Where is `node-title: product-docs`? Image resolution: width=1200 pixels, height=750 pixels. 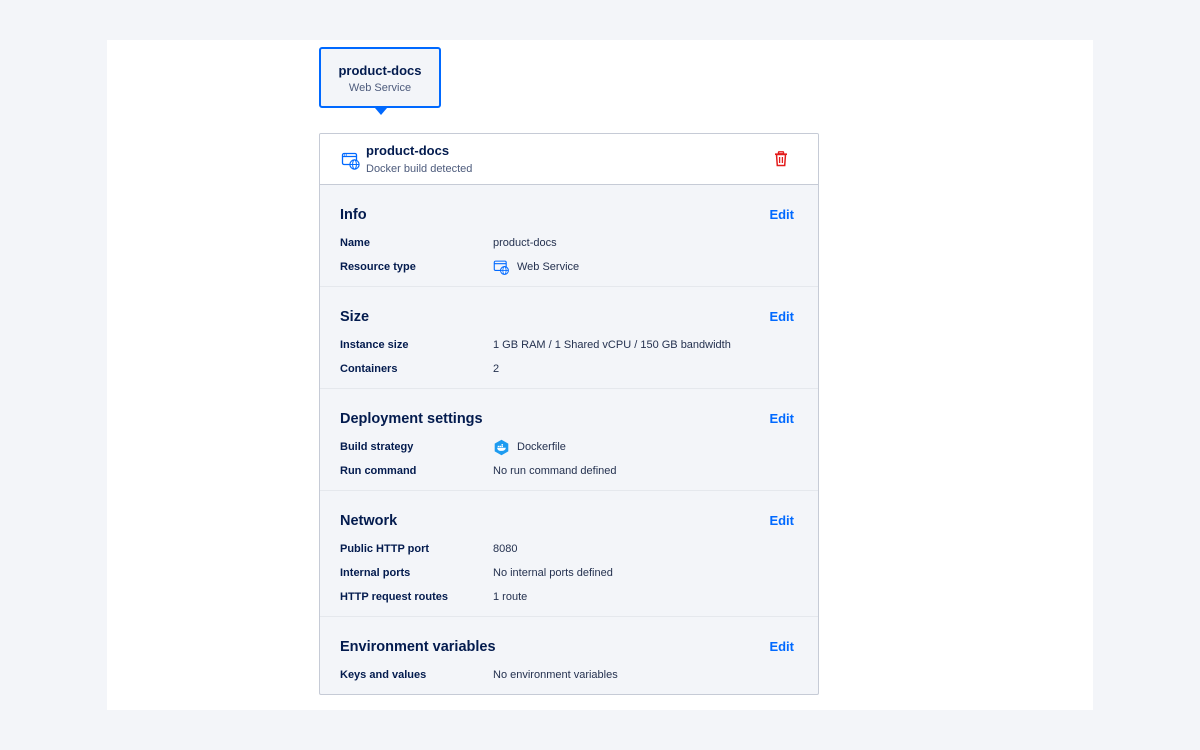 node-title: product-docs is located at coordinates (380, 70).